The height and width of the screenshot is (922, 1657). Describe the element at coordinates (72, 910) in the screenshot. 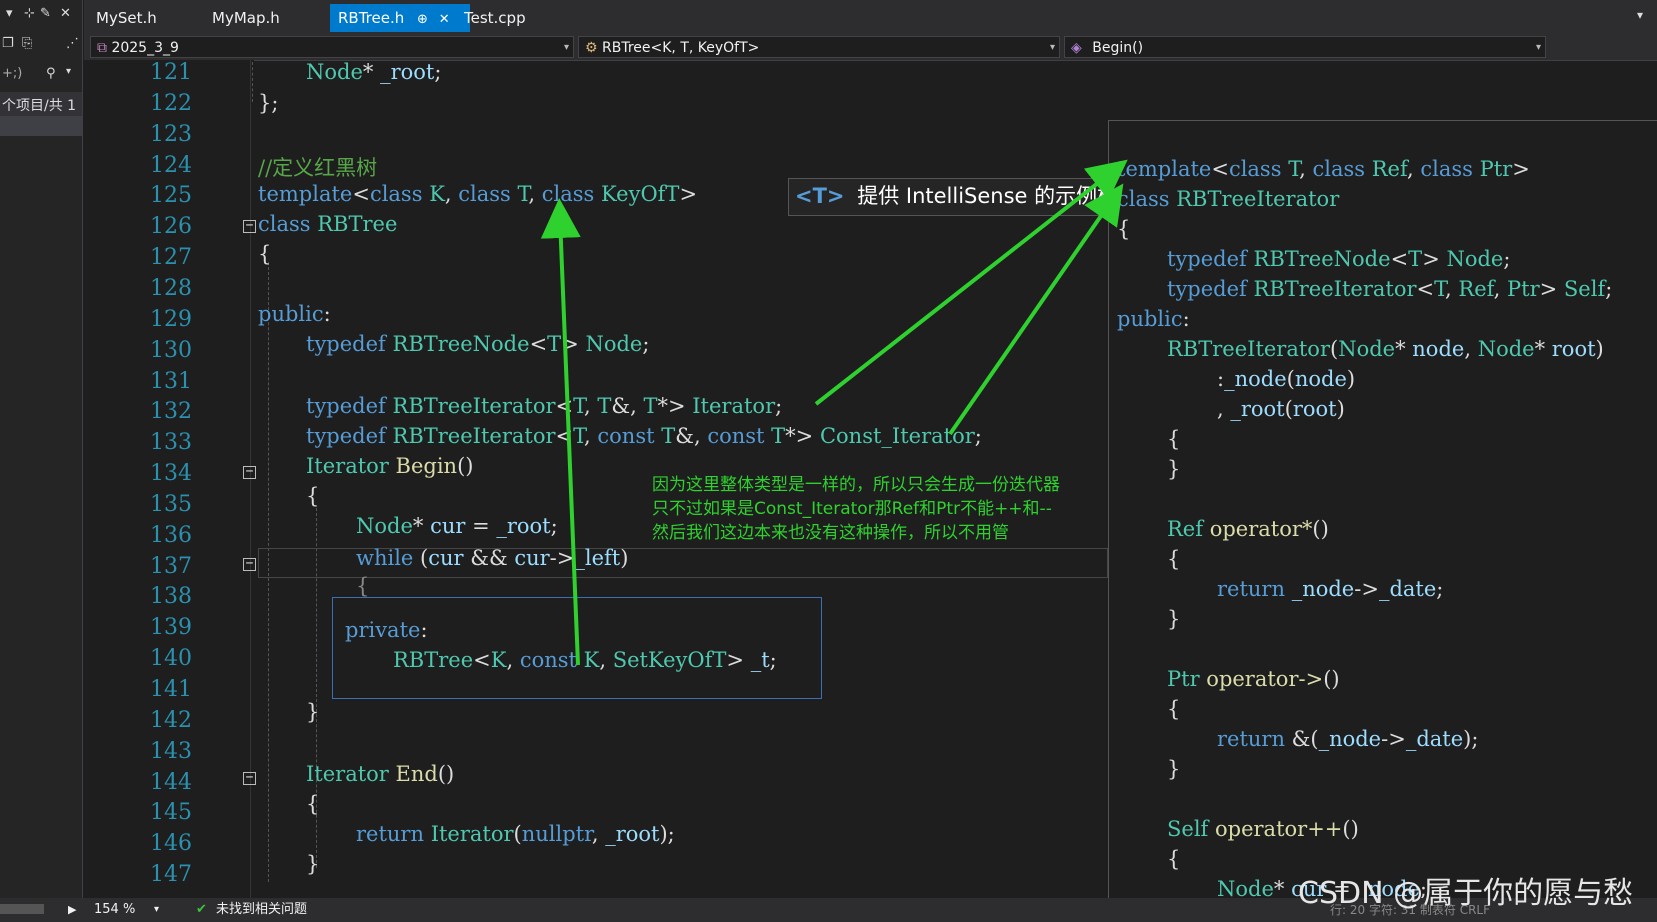

I see `scroll-right-icon: ▶` at that location.